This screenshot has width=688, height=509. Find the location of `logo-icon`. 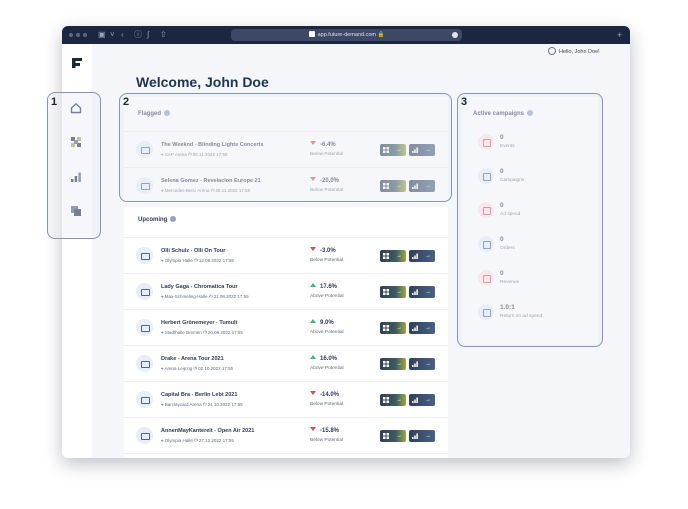

logo-icon is located at coordinates (77, 63).